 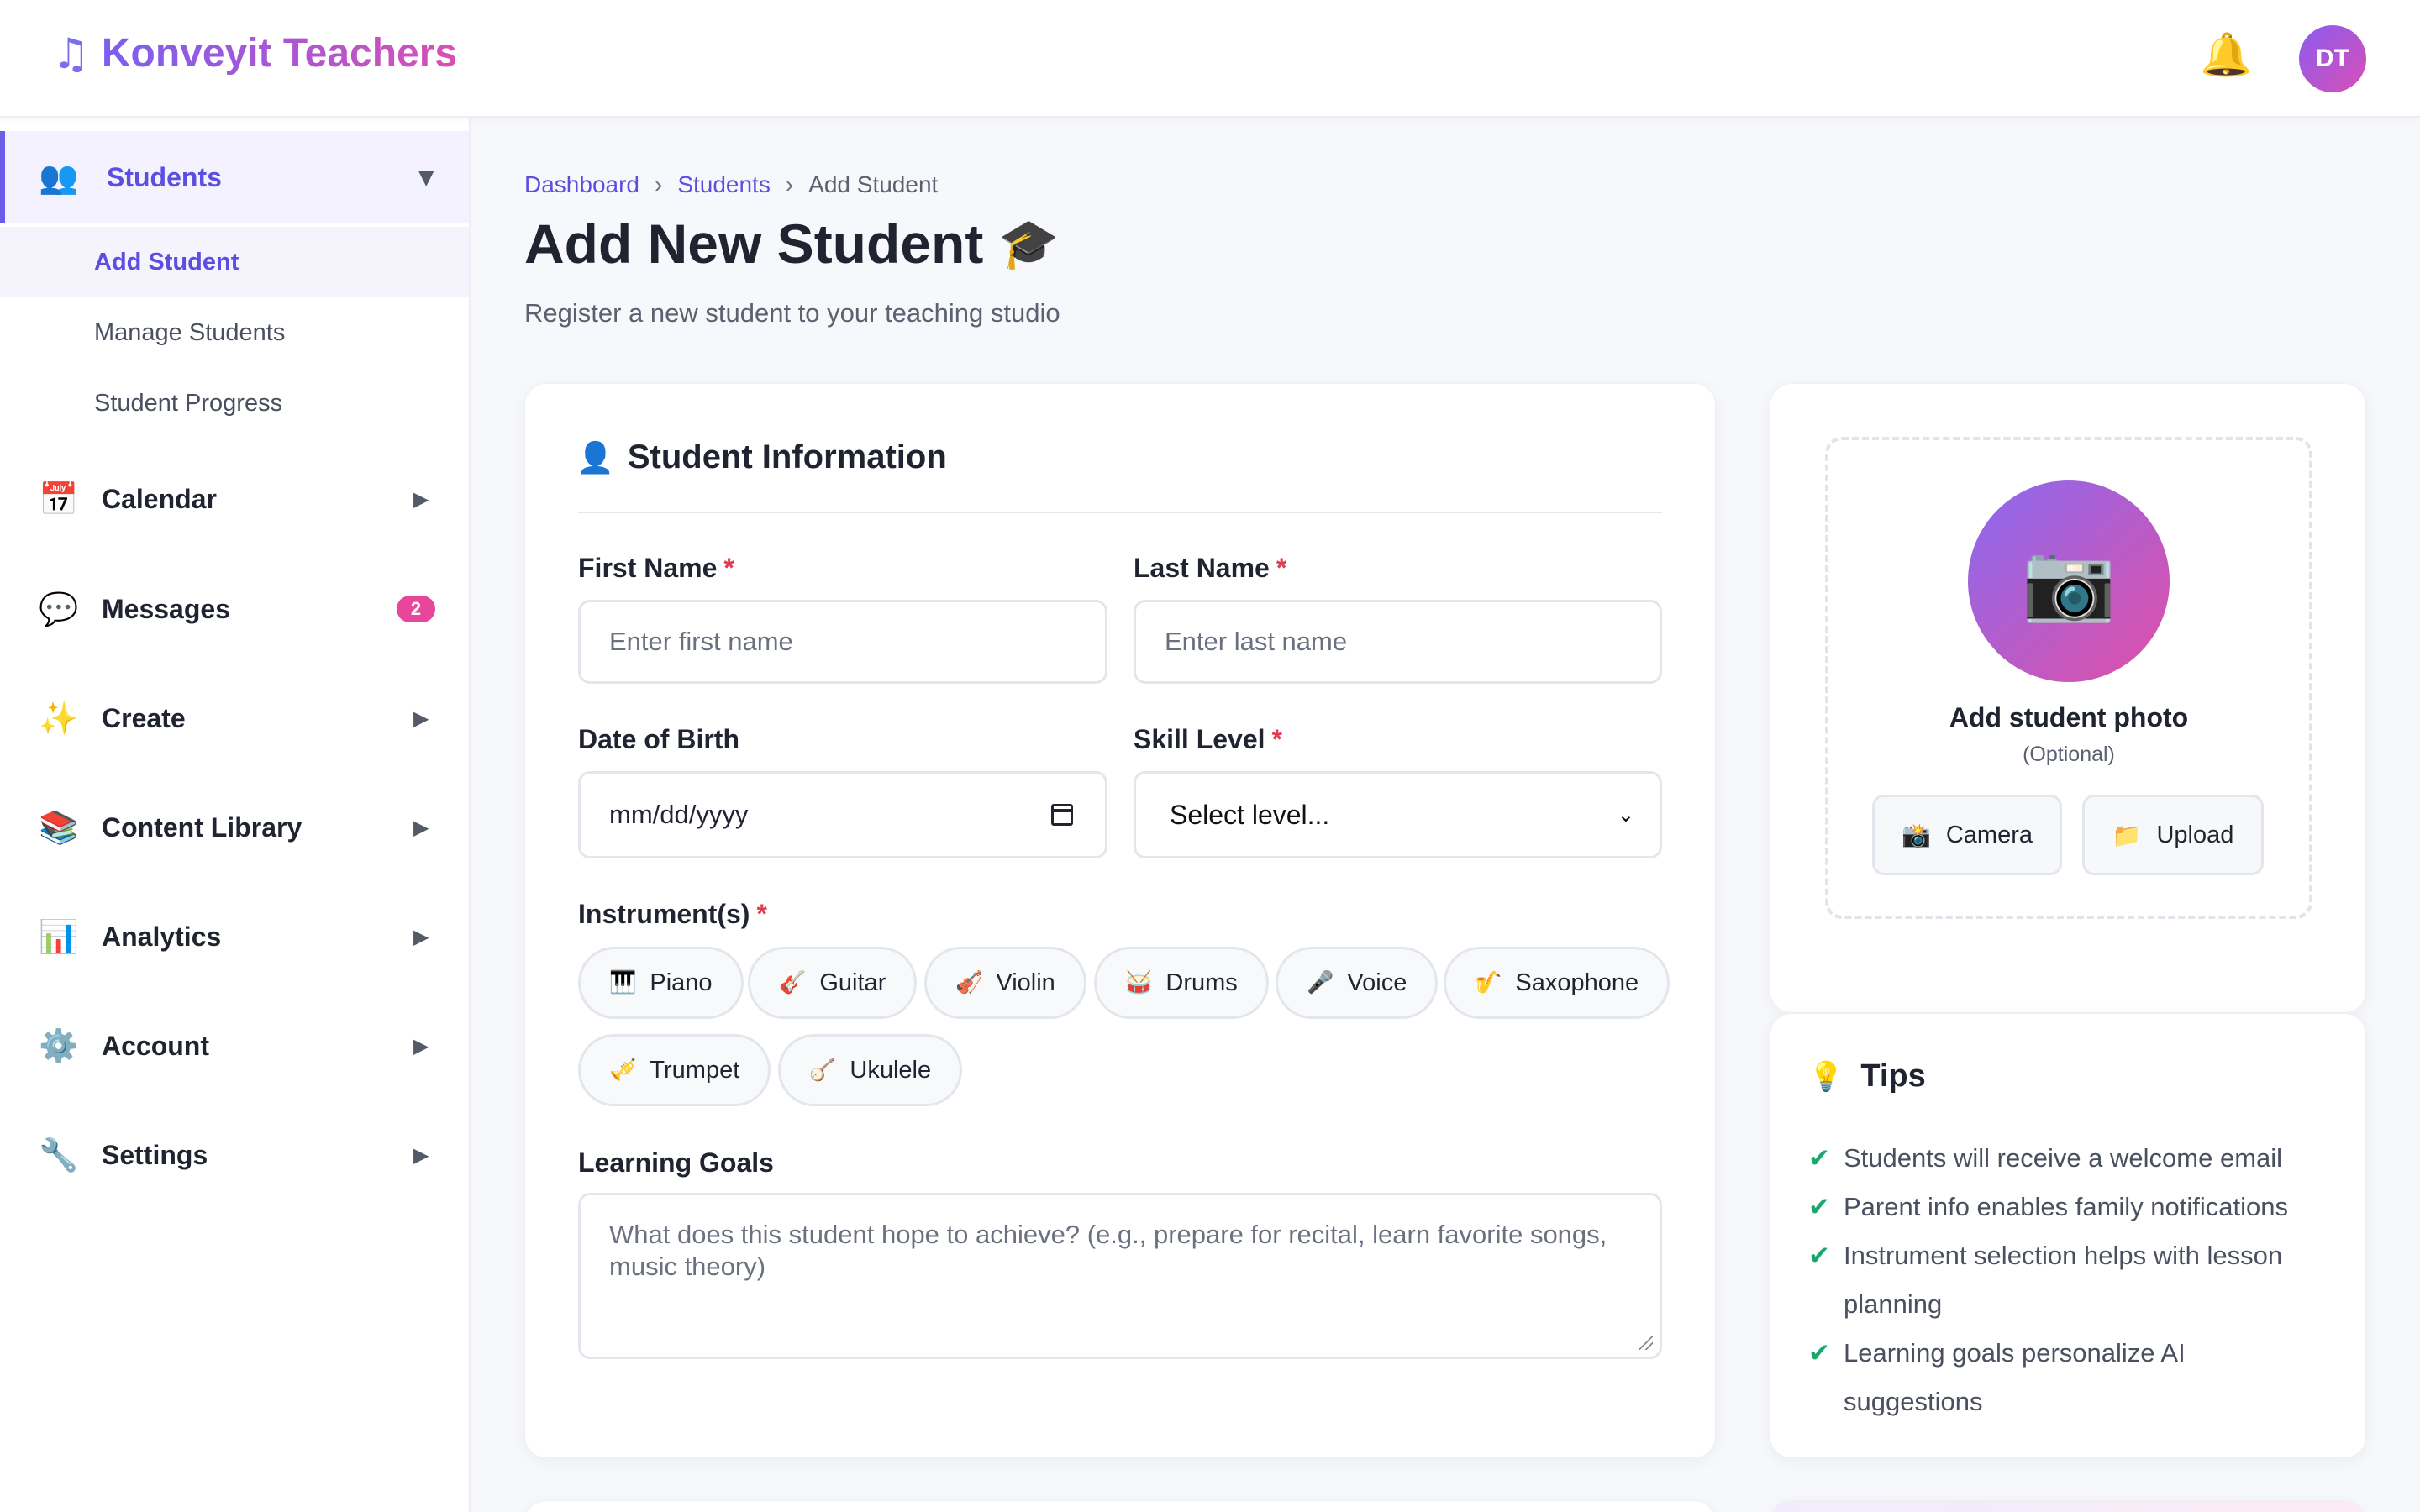 What do you see at coordinates (2226, 55) in the screenshot?
I see `notification-bell-icon: 🔔` at bounding box center [2226, 55].